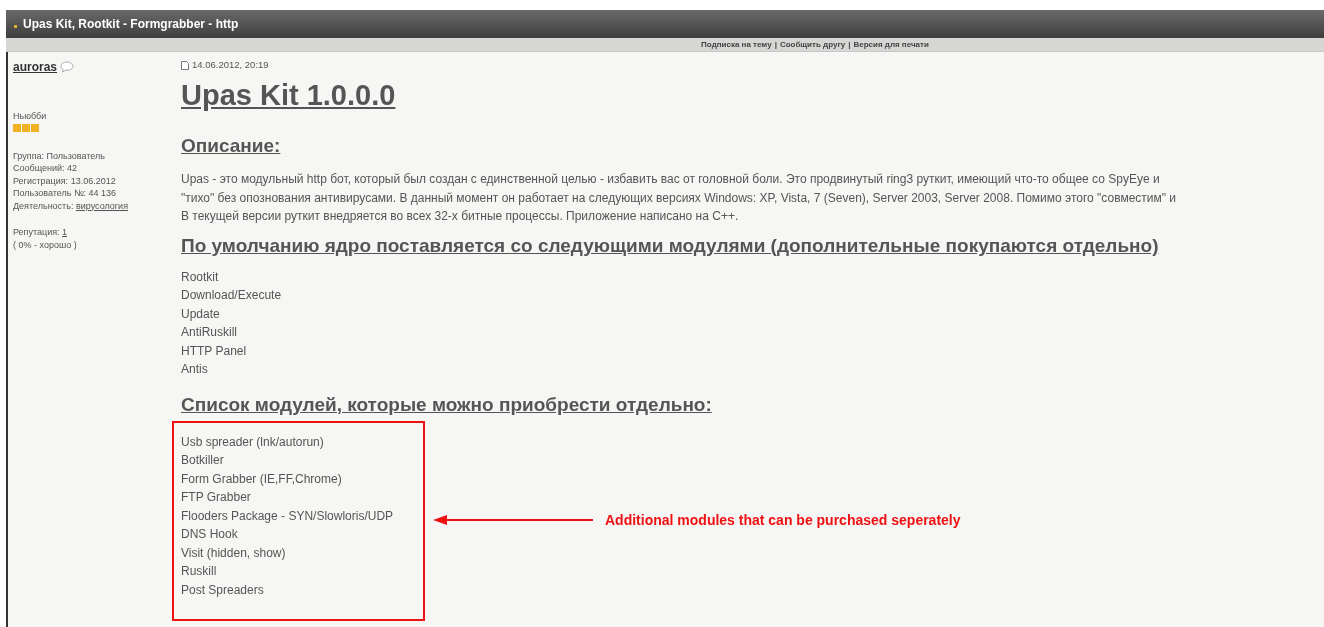  I want to click on detail-value: 44 136, so click(102, 193).